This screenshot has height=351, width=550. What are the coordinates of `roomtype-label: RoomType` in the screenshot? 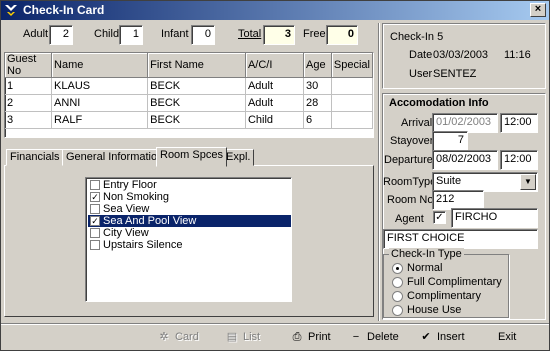 It's located at (410, 182).